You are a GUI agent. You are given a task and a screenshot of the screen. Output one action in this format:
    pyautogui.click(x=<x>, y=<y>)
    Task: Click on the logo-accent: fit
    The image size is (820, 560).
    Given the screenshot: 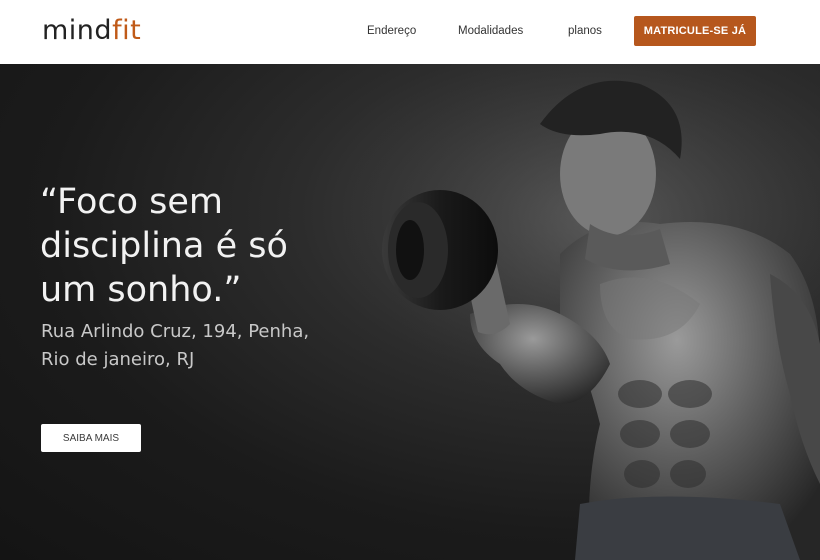 What is the action you would take?
    pyautogui.click(x=127, y=30)
    